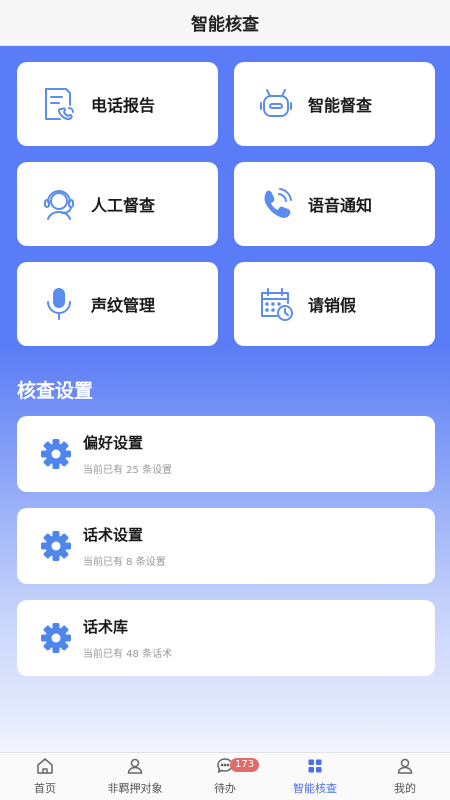 This screenshot has width=450, height=800. I want to click on setting-item-script-library: 话术库 当前已有 48 条话术, so click(226, 638).